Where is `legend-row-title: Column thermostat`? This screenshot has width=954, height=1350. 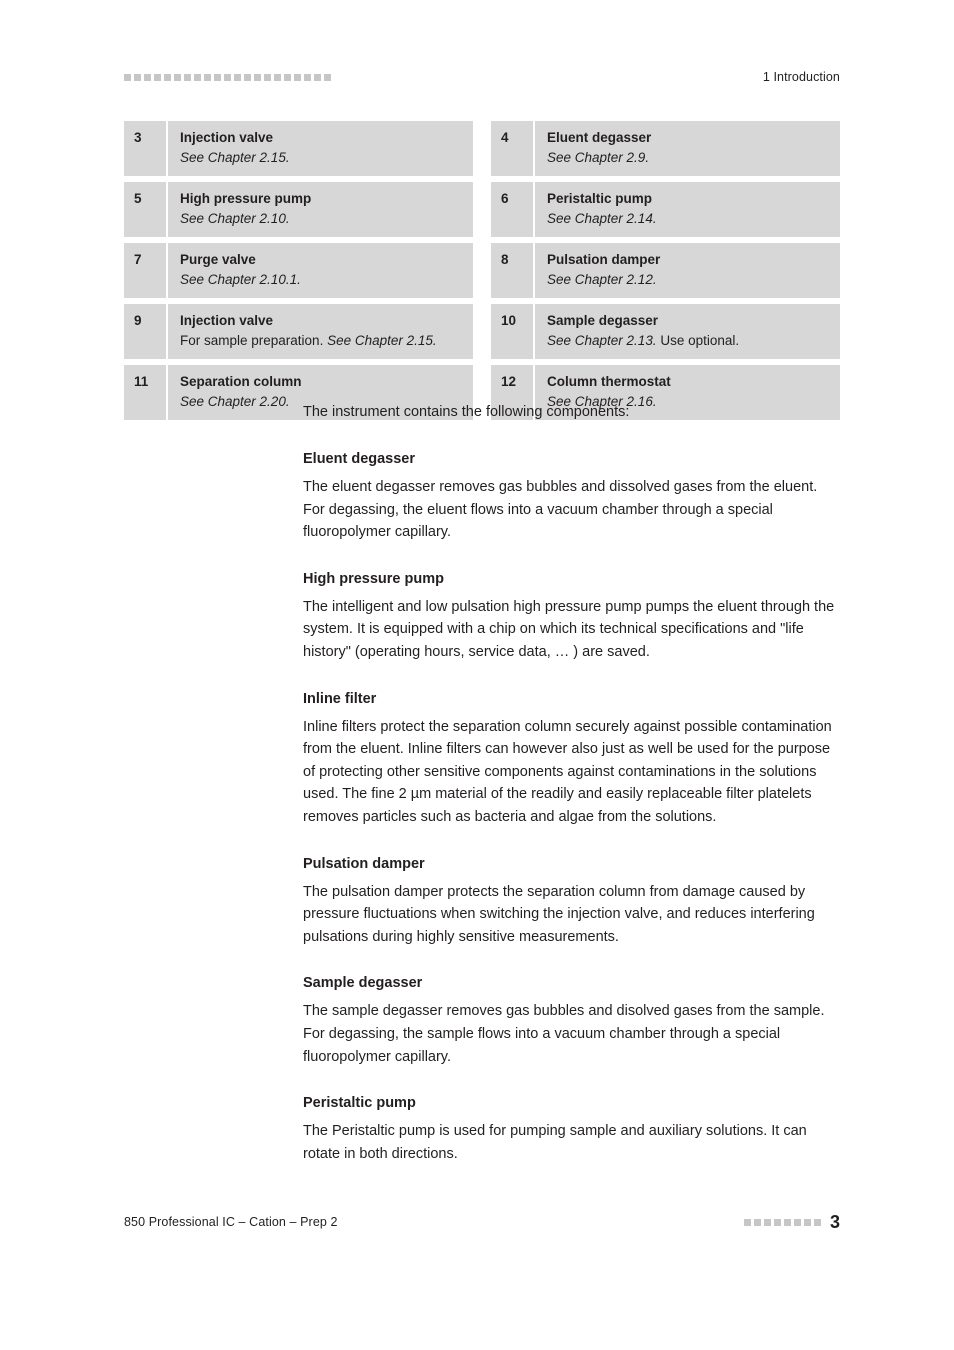 legend-row-title: Column thermostat is located at coordinates (609, 381).